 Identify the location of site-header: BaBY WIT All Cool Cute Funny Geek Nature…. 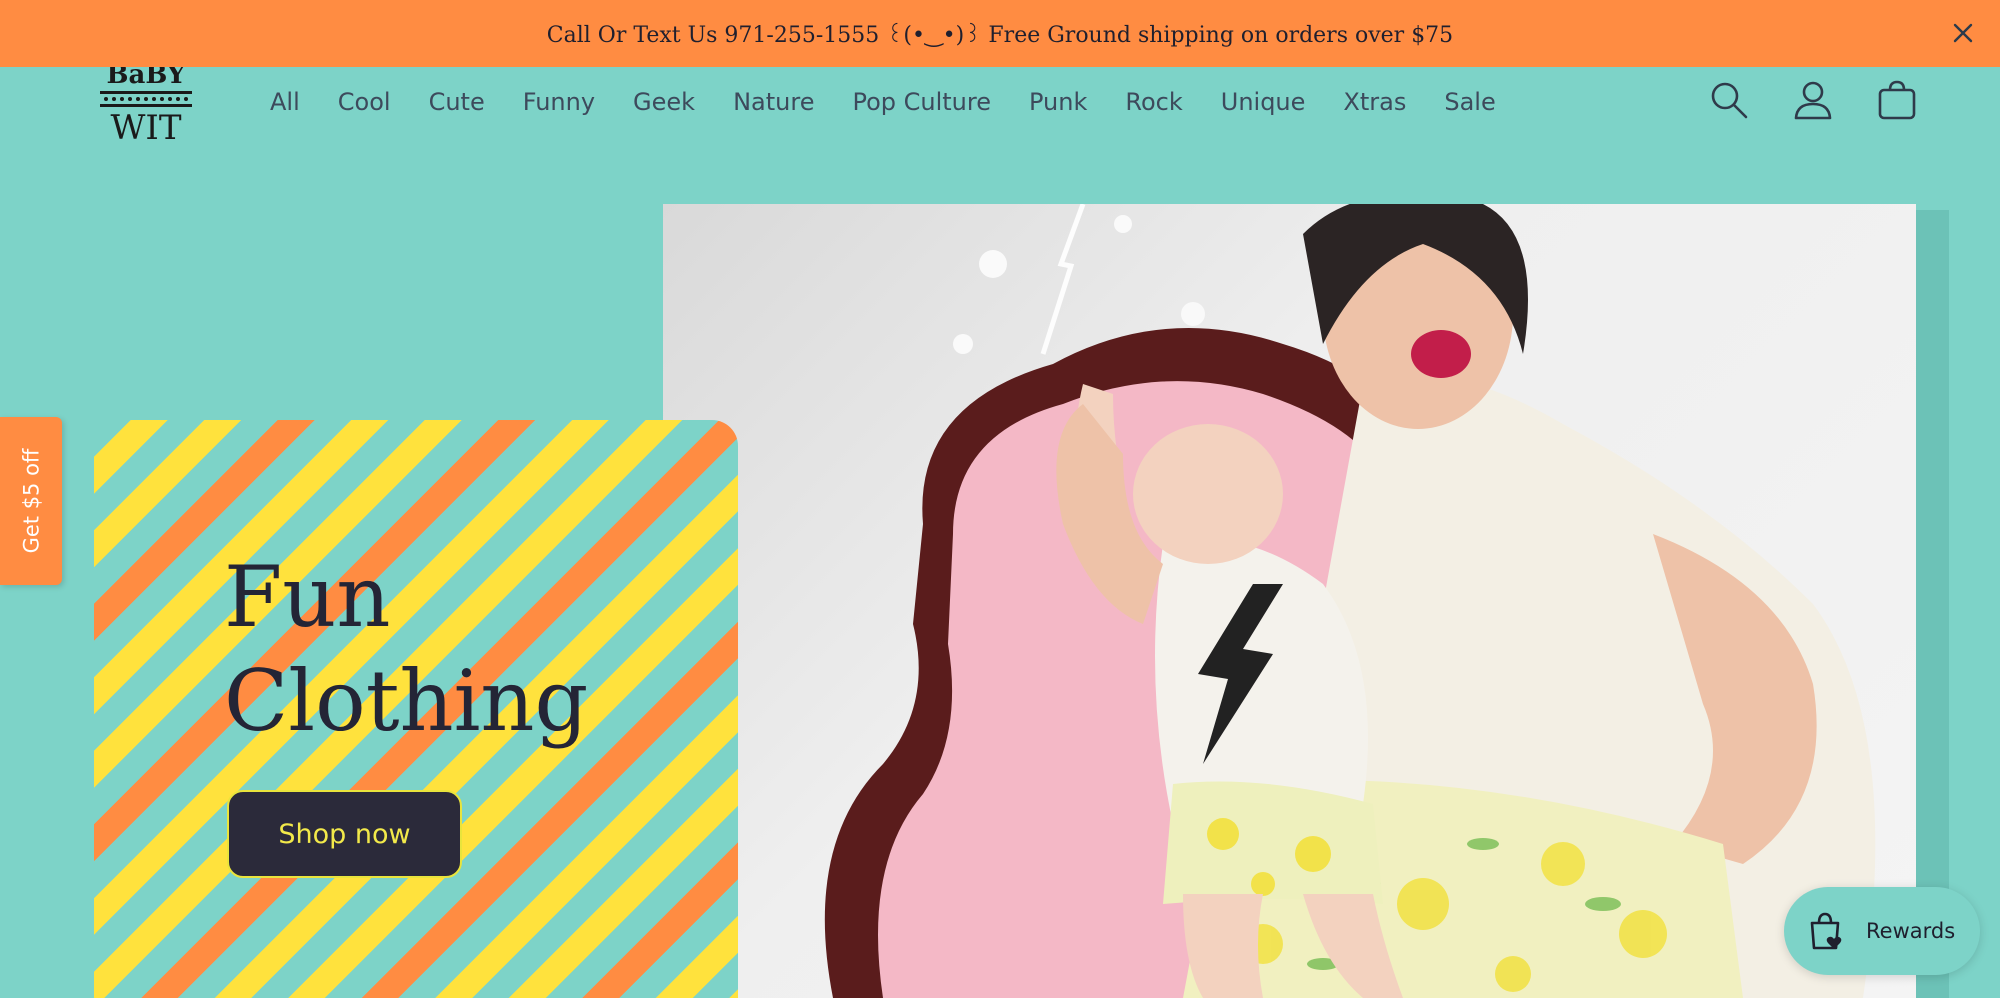
(1000, 111).